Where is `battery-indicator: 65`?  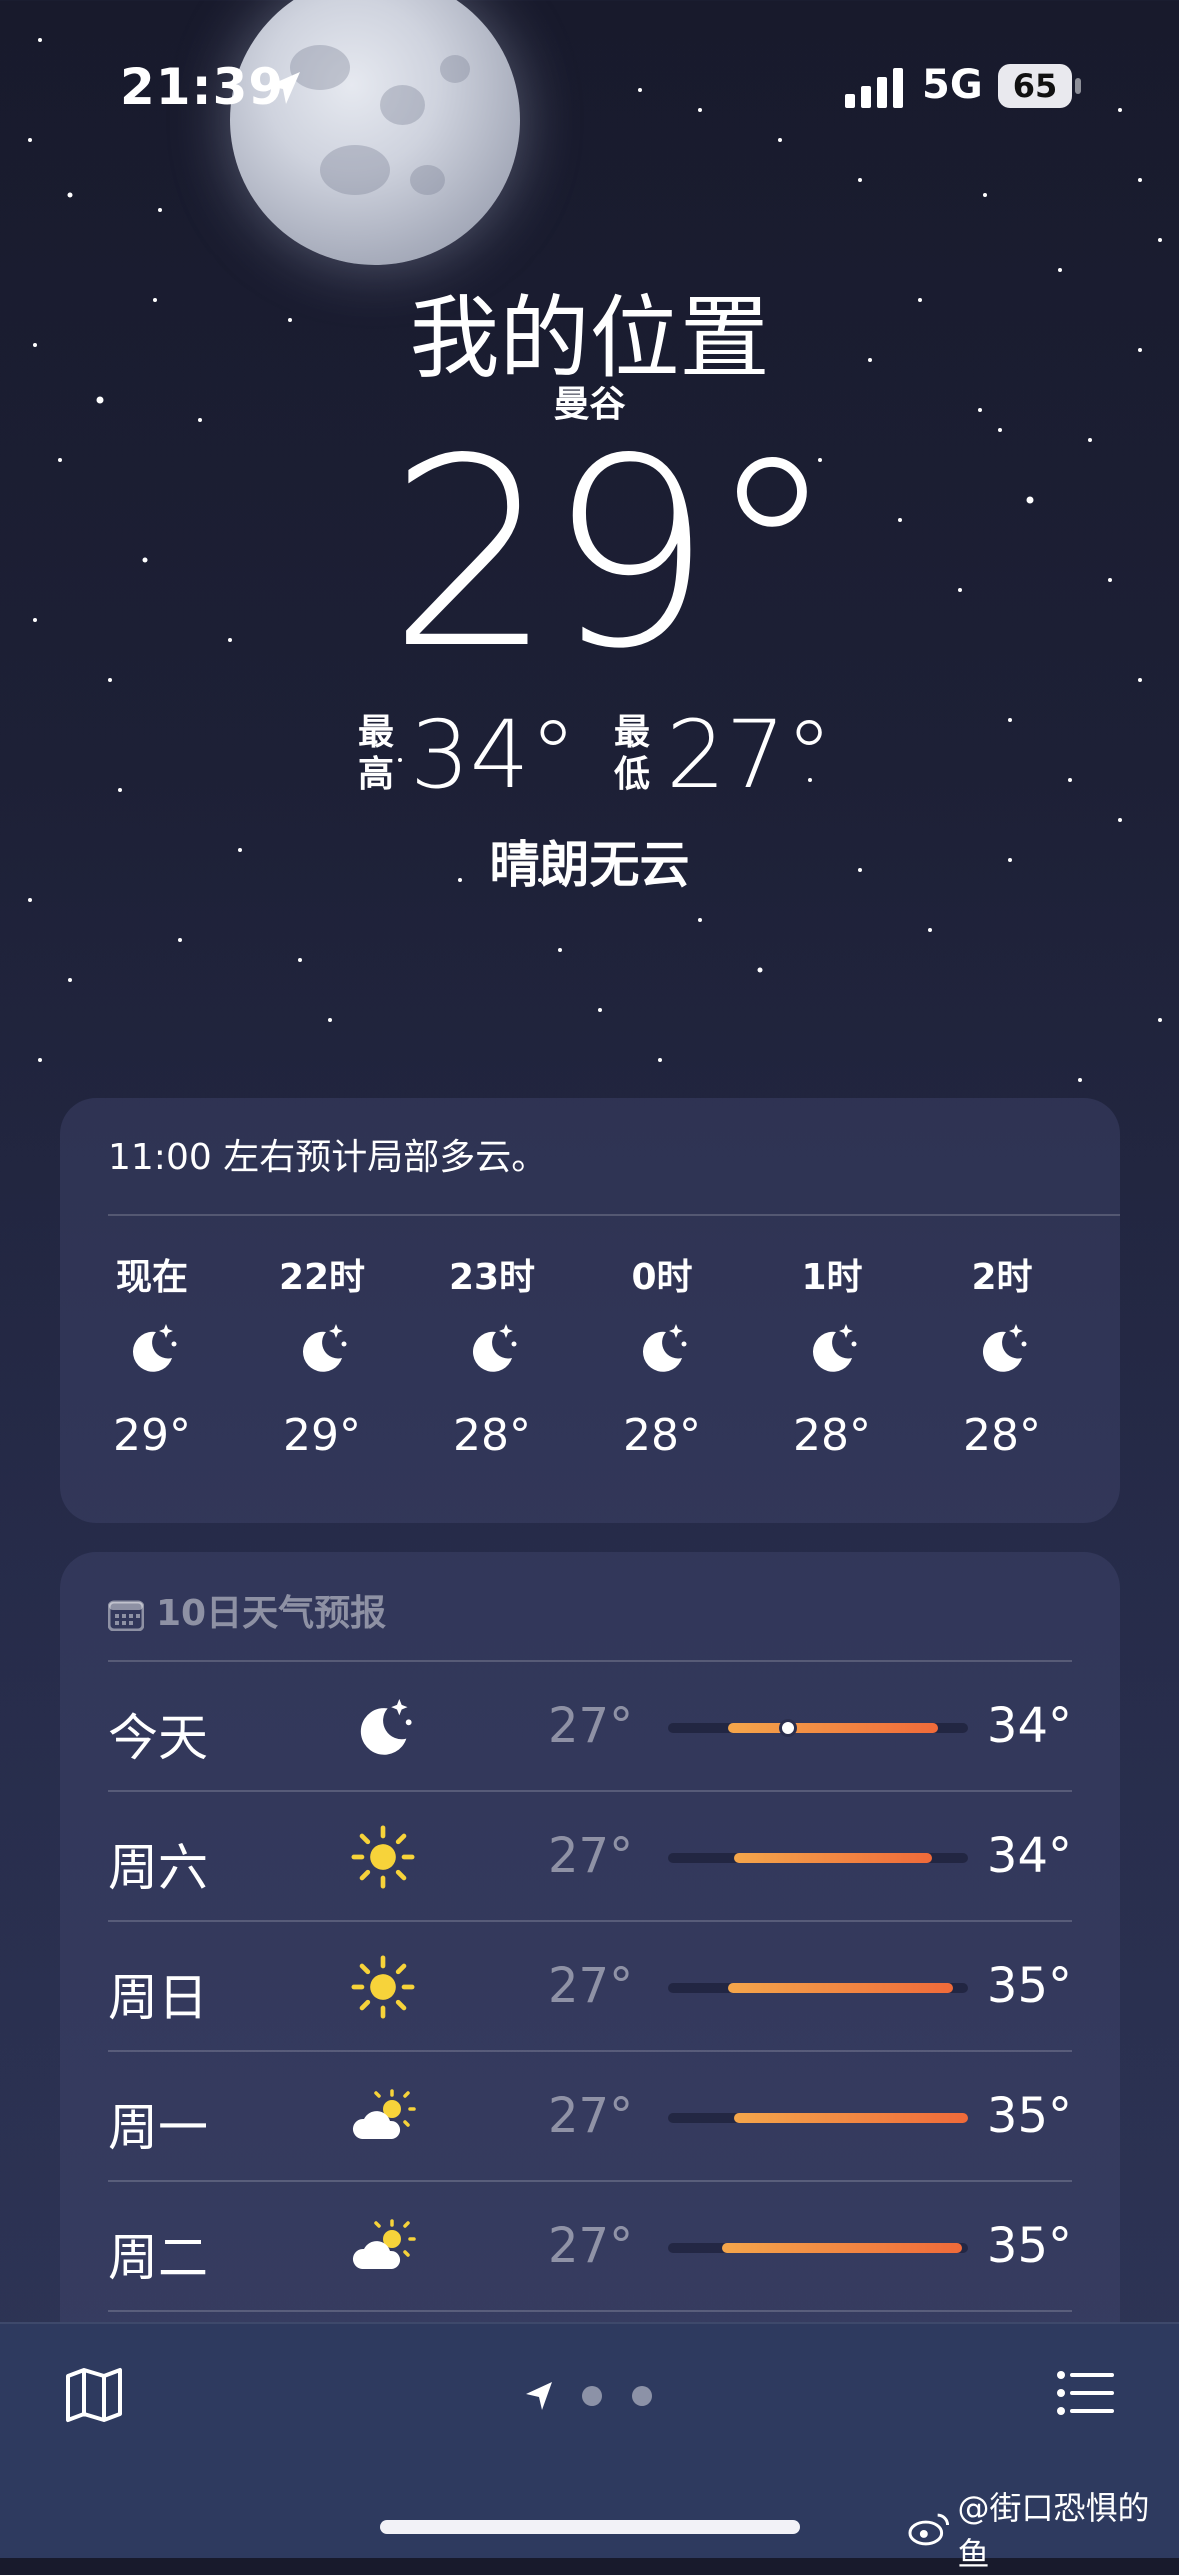 battery-indicator: 65 is located at coordinates (1035, 86).